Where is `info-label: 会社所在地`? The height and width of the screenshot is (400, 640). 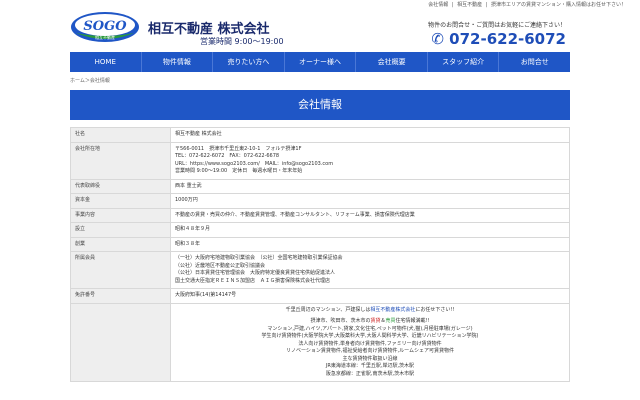
info-label: 会社所在地 is located at coordinates (120, 160).